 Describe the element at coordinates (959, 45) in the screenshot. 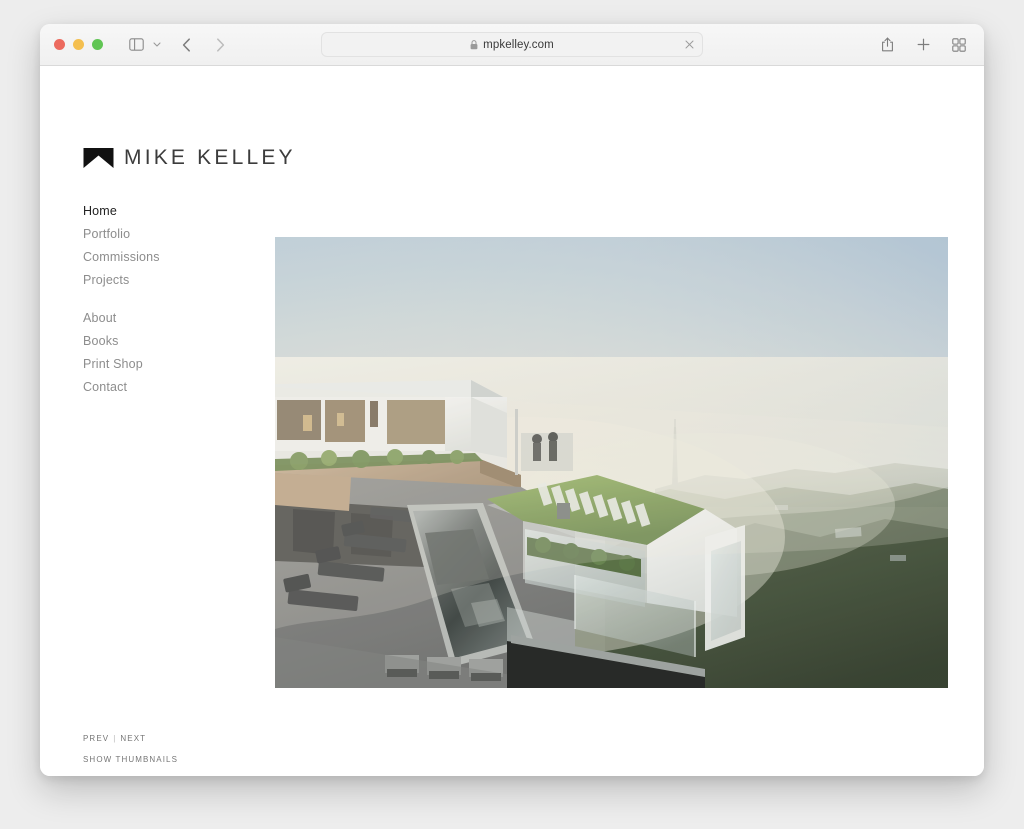

I see `tab-overview-icon` at that location.